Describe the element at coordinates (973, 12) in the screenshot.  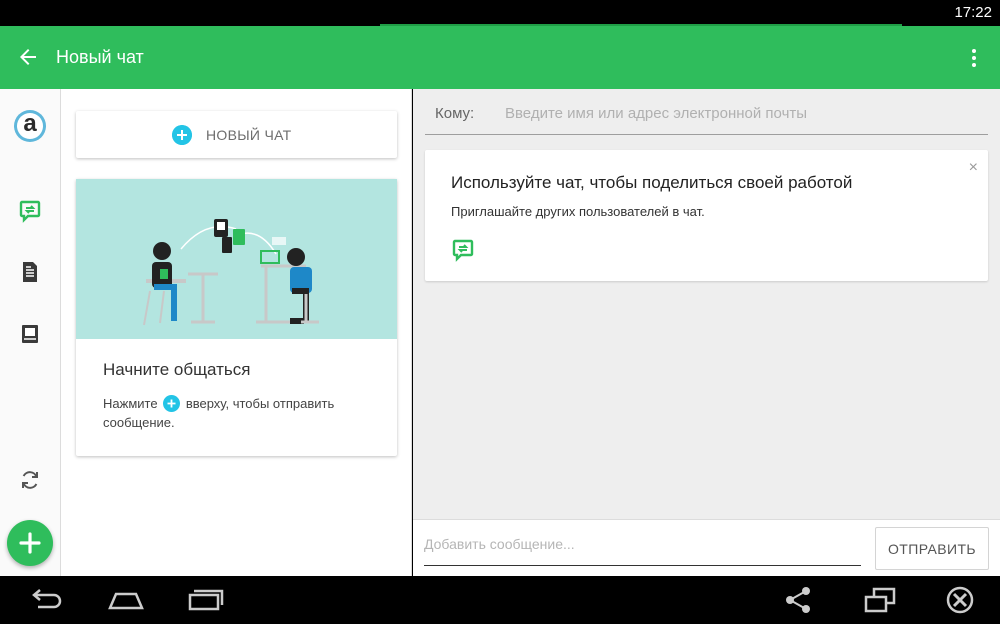
I see `clock: 17:22` at that location.